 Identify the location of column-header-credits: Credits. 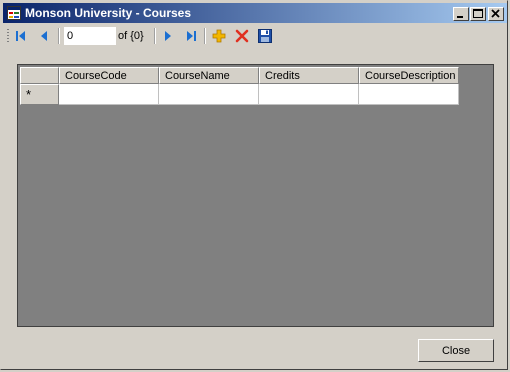
(309, 75).